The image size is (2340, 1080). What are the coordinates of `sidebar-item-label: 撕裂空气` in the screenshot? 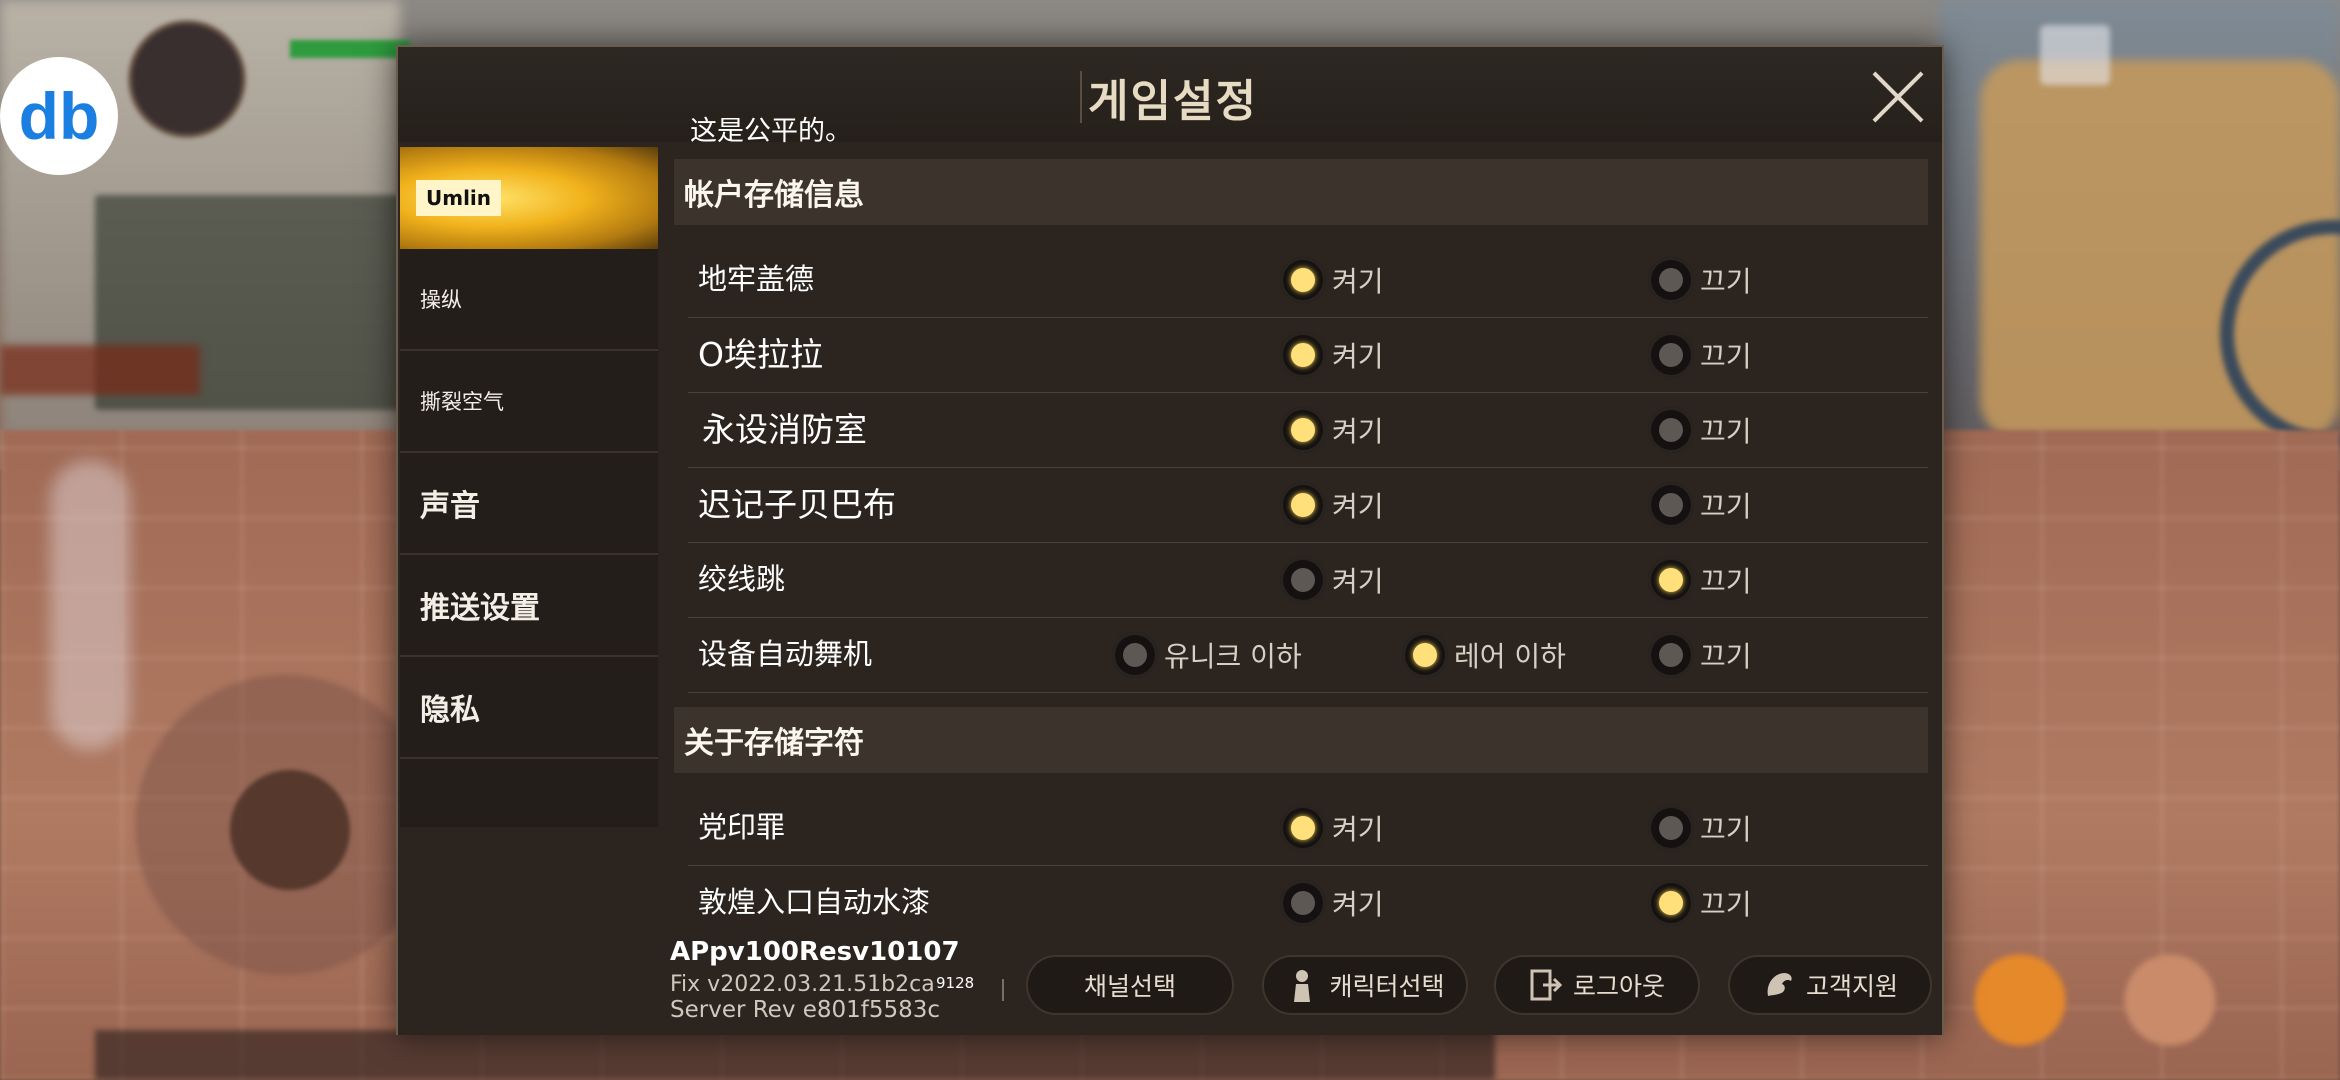 It's located at (462, 402).